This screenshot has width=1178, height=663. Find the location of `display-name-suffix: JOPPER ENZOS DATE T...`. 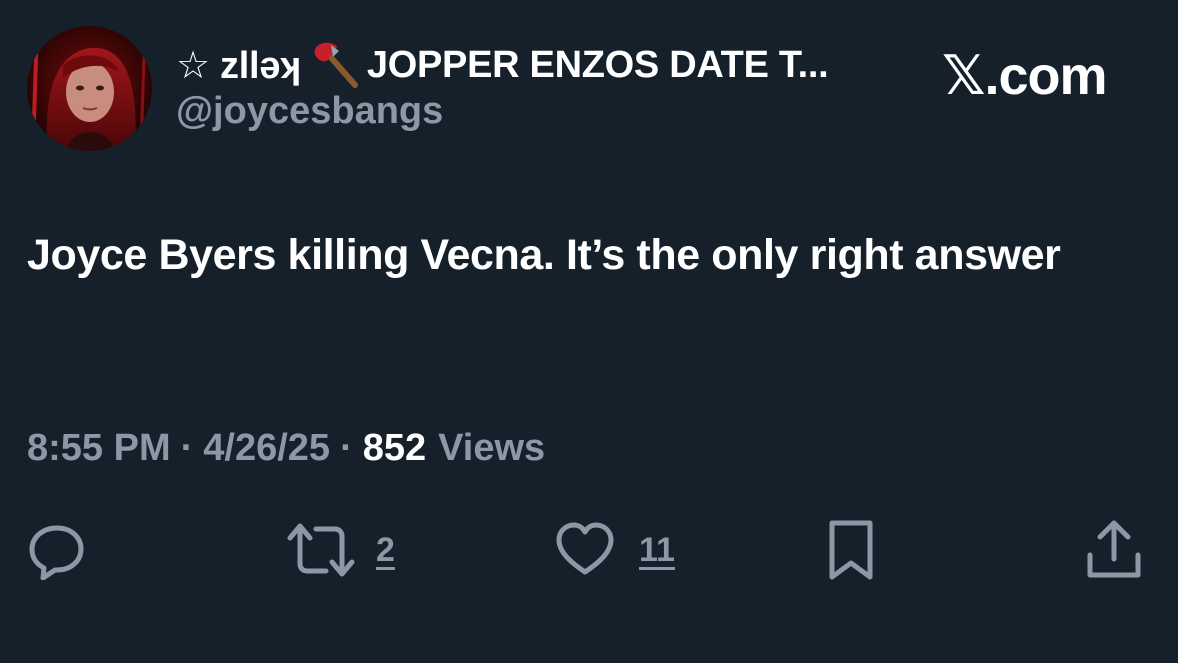

display-name-suffix: JOPPER ENZOS DATE T... is located at coordinates (597, 64).